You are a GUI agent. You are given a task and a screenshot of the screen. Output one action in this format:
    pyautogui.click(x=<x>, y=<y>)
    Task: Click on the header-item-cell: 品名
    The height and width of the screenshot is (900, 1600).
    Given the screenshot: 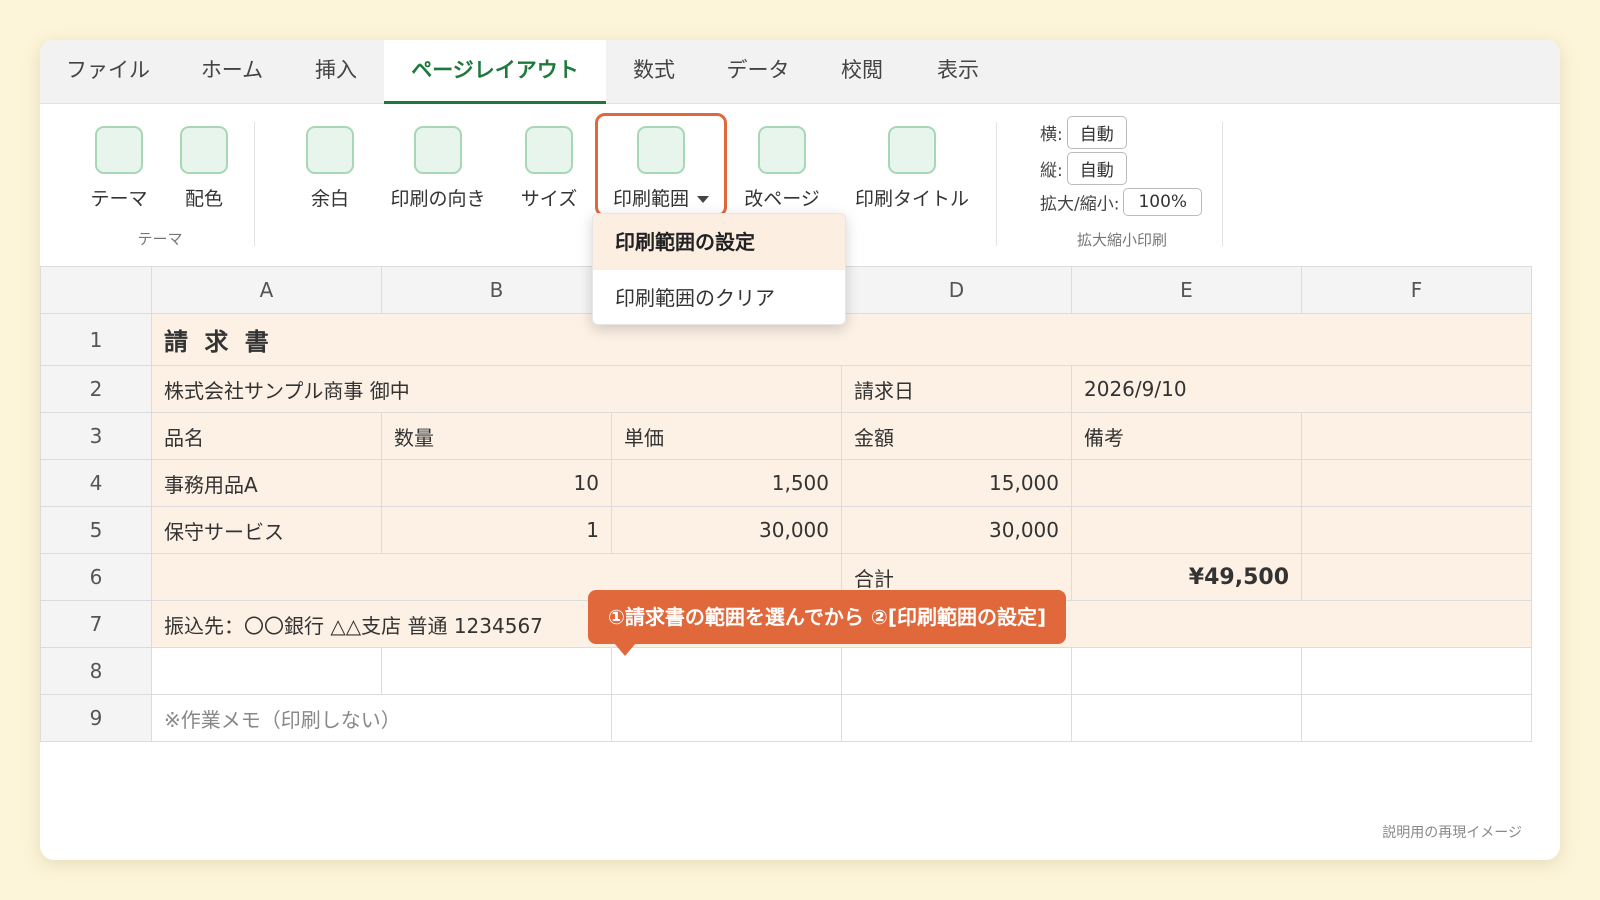 What is the action you would take?
    pyautogui.click(x=266, y=436)
    